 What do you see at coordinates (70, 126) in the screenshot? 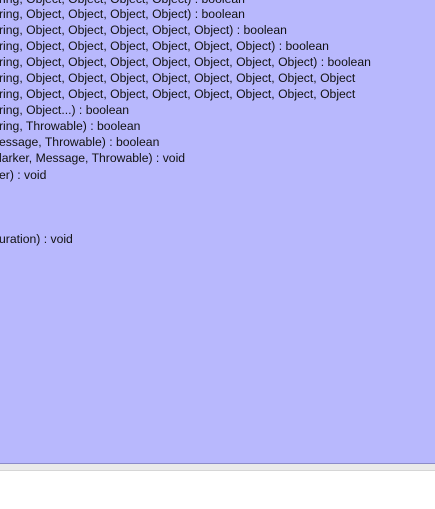
I see `completion-item: ring, Throwable) : boolean` at bounding box center [70, 126].